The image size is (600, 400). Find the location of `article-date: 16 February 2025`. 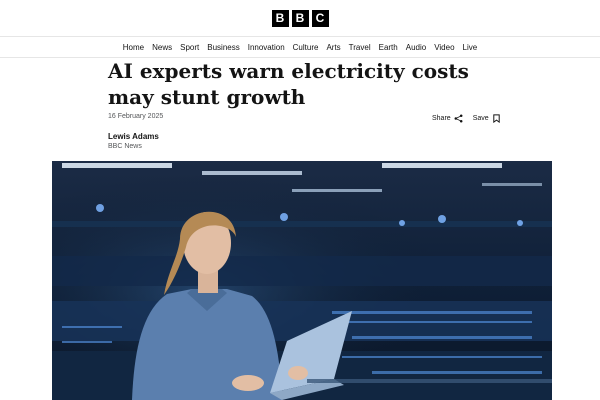

article-date: 16 February 2025 is located at coordinates (136, 116).